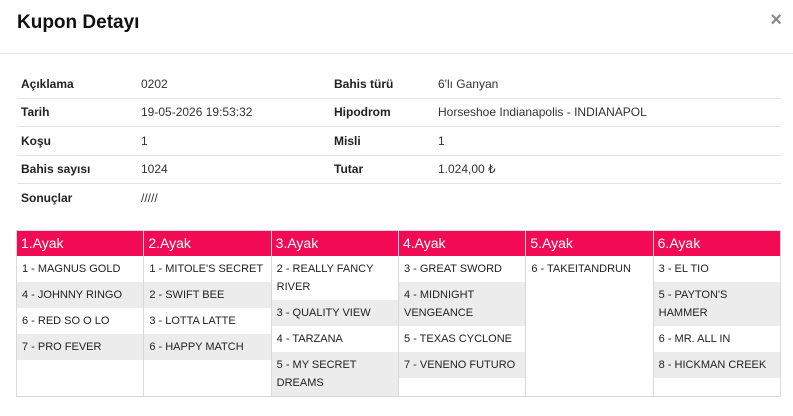  I want to click on horse-selection: 1 - MAGNUS GOLD, so click(71, 269).